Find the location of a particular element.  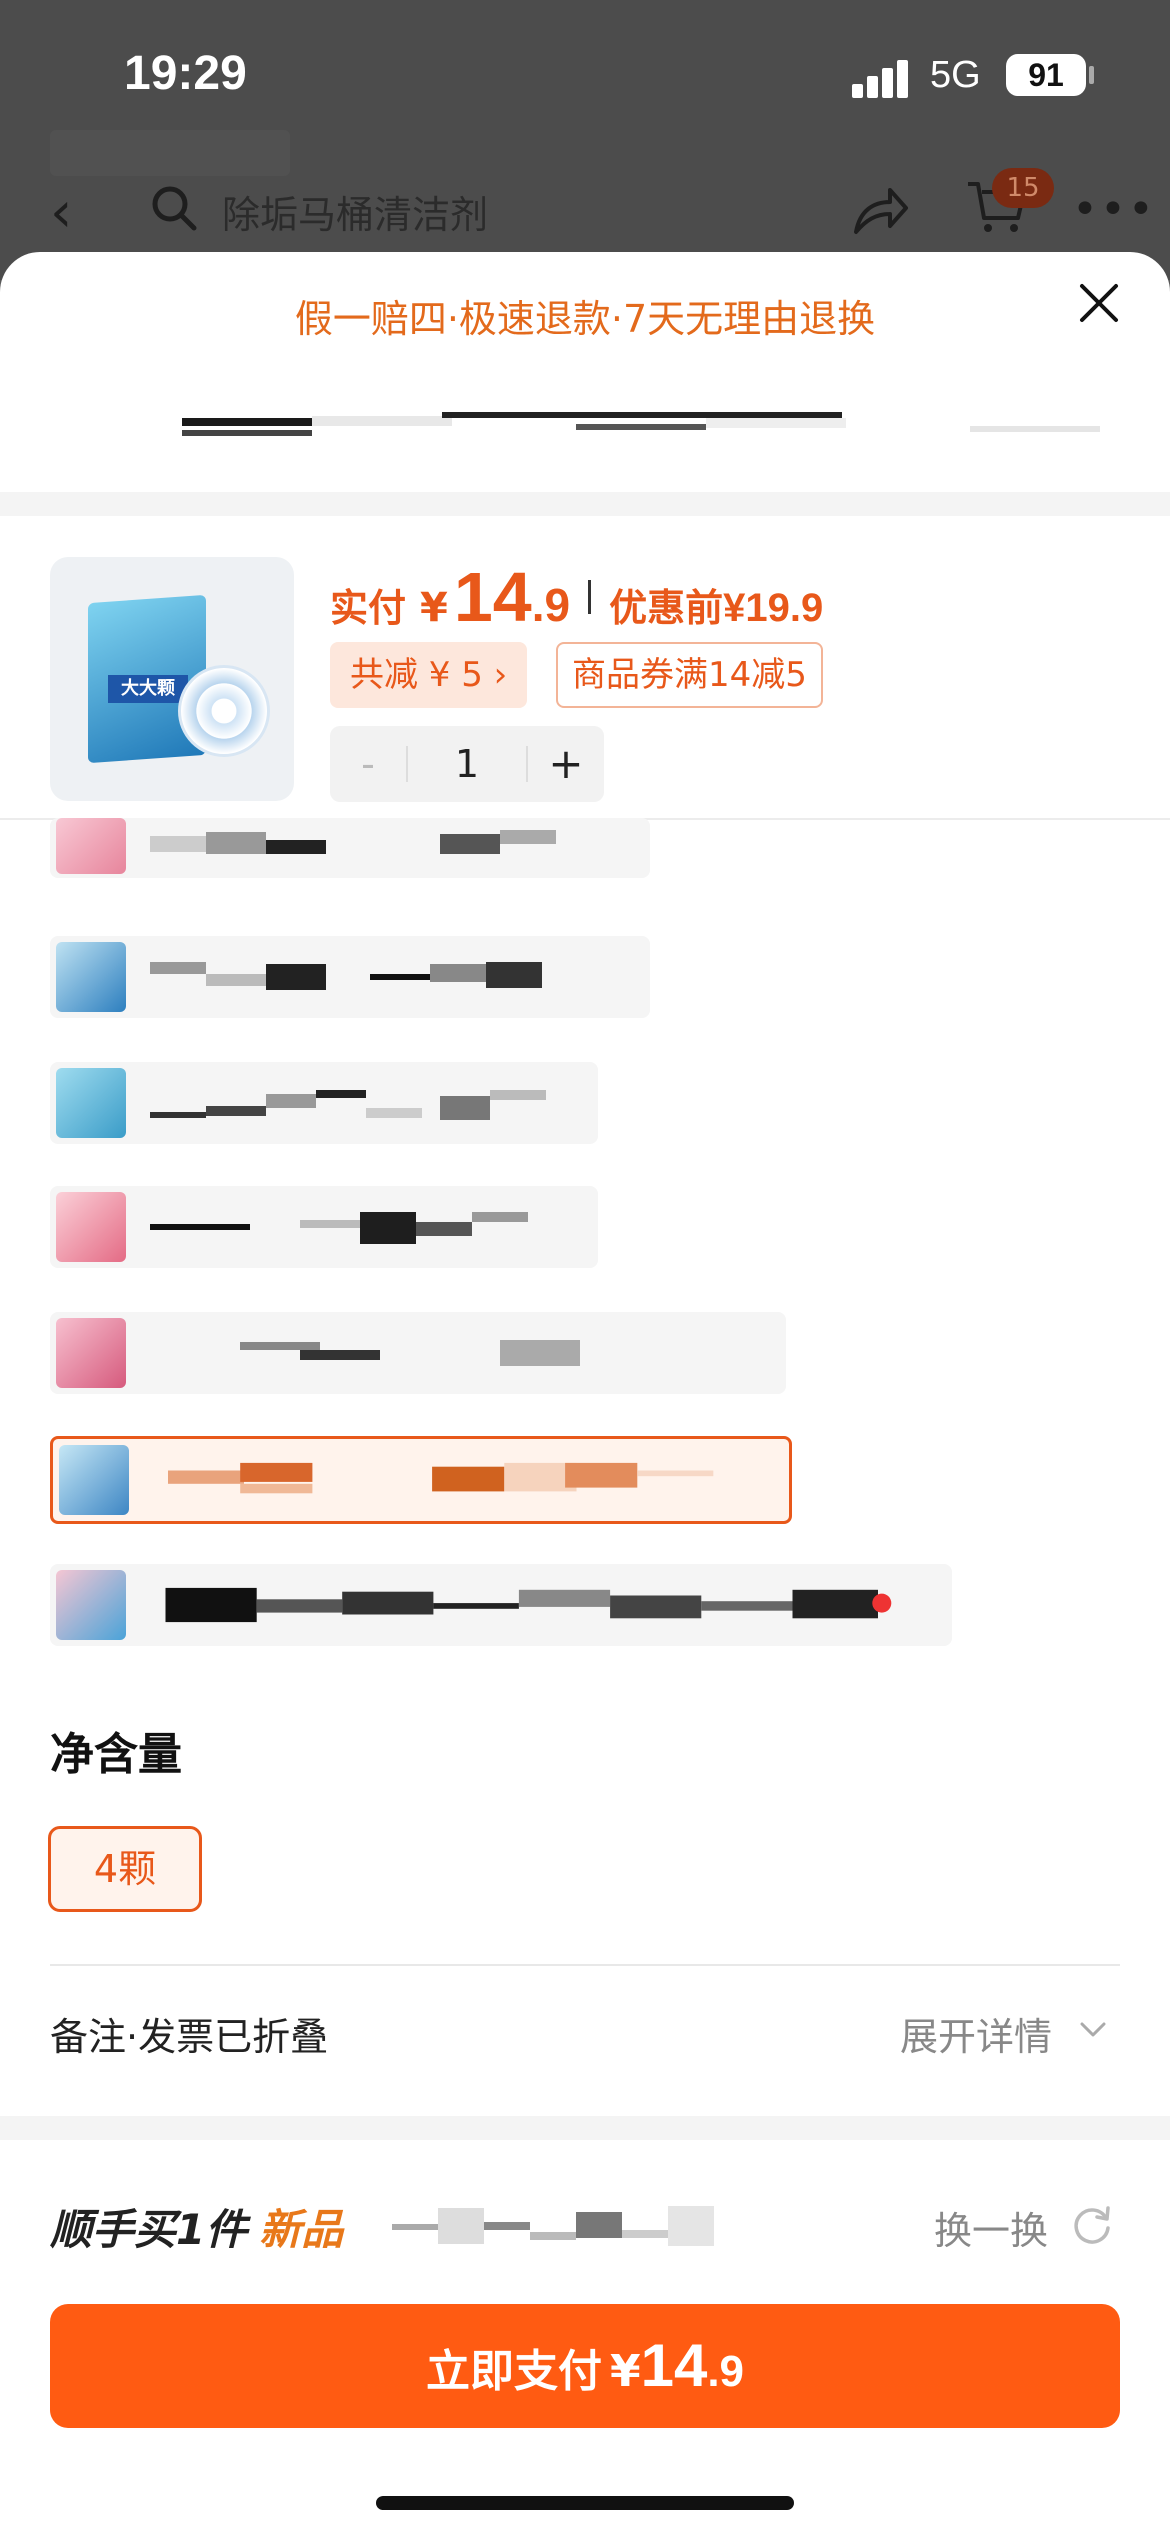

product-image: 大大颗 is located at coordinates (172, 679).